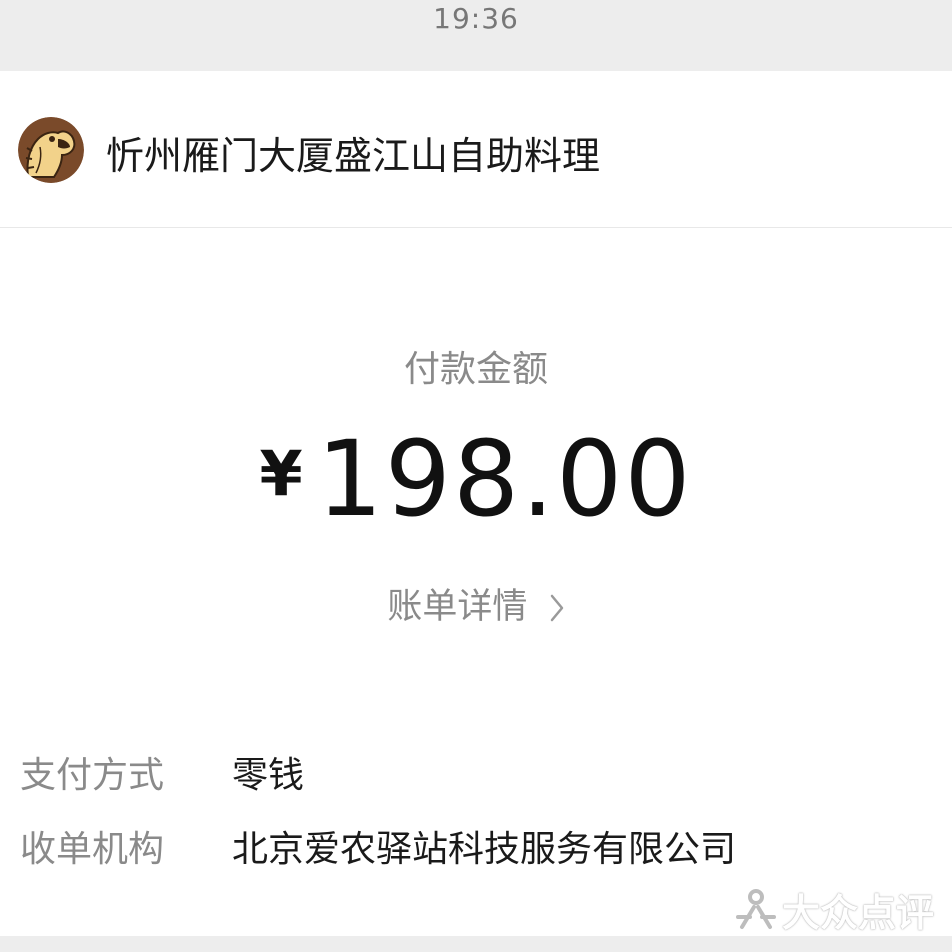 This screenshot has width=952, height=952. I want to click on acquirer-label: 收单机构, so click(92, 849).